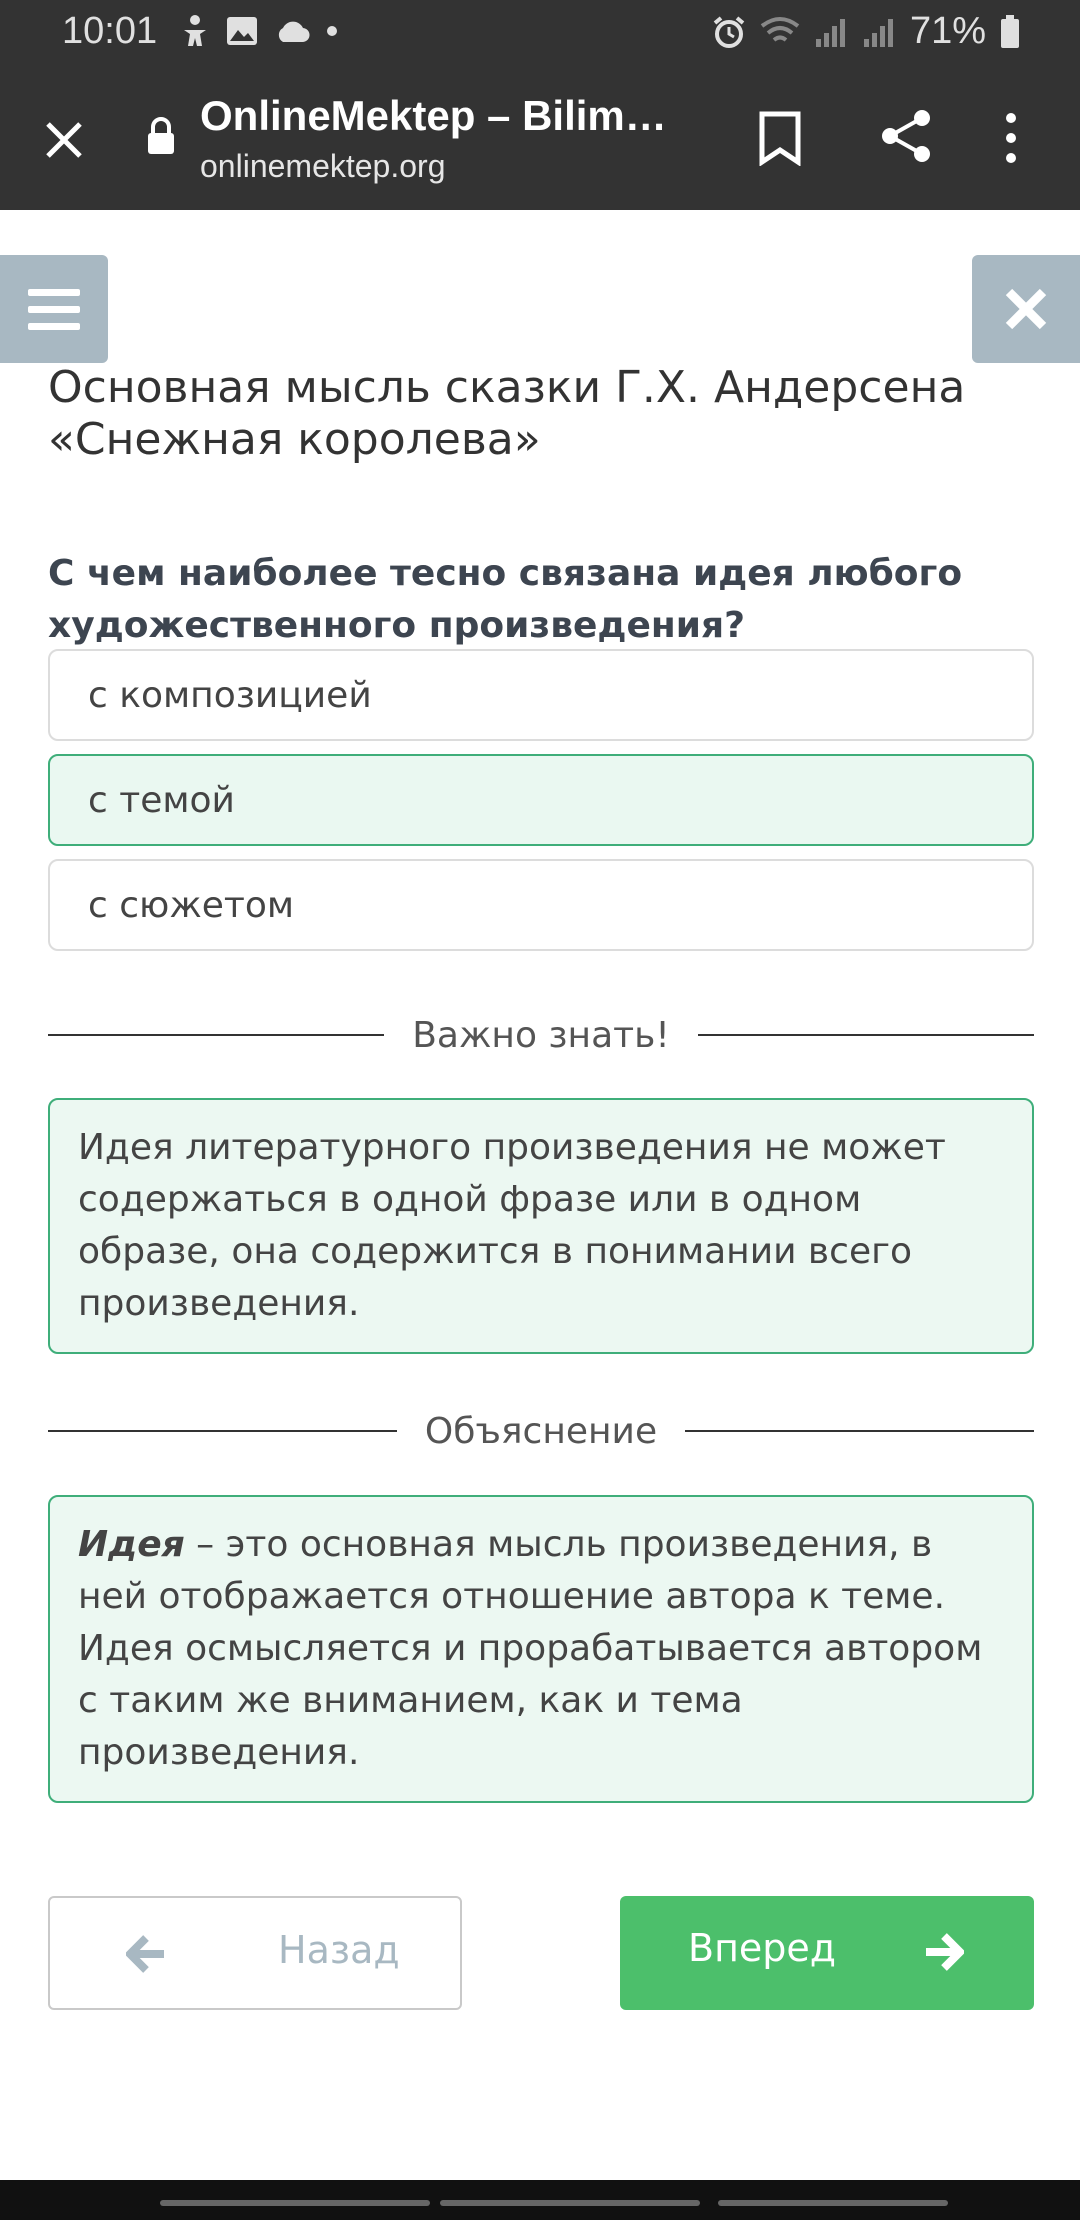  What do you see at coordinates (830, 32) in the screenshot?
I see `signal-icon` at bounding box center [830, 32].